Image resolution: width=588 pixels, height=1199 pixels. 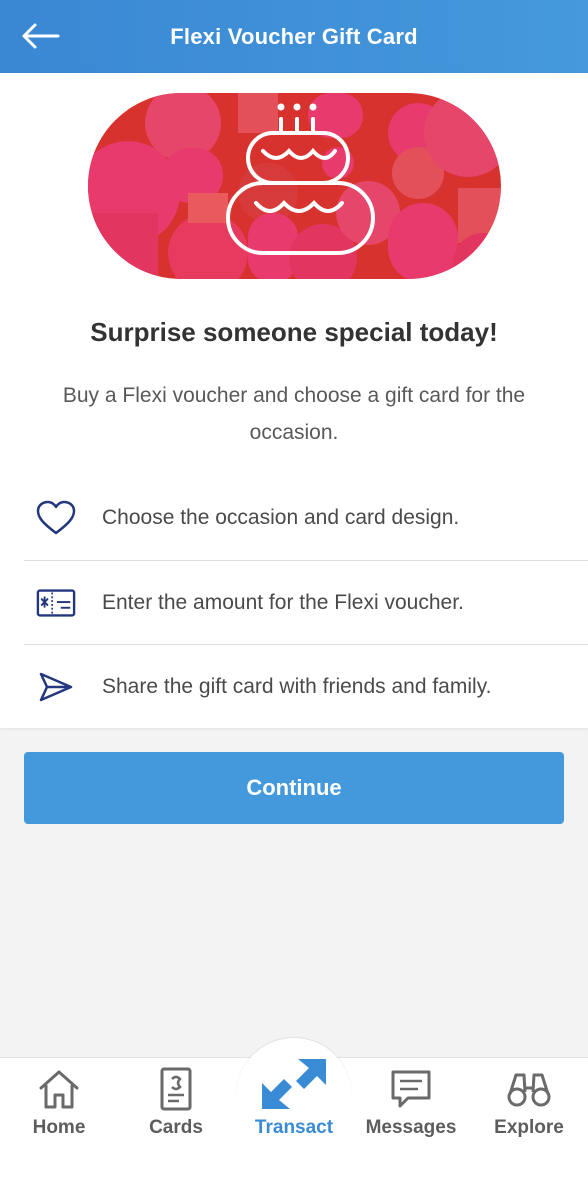 I want to click on feature-item: Enter the amount for the Flexi voucher., so click(x=306, y=602).